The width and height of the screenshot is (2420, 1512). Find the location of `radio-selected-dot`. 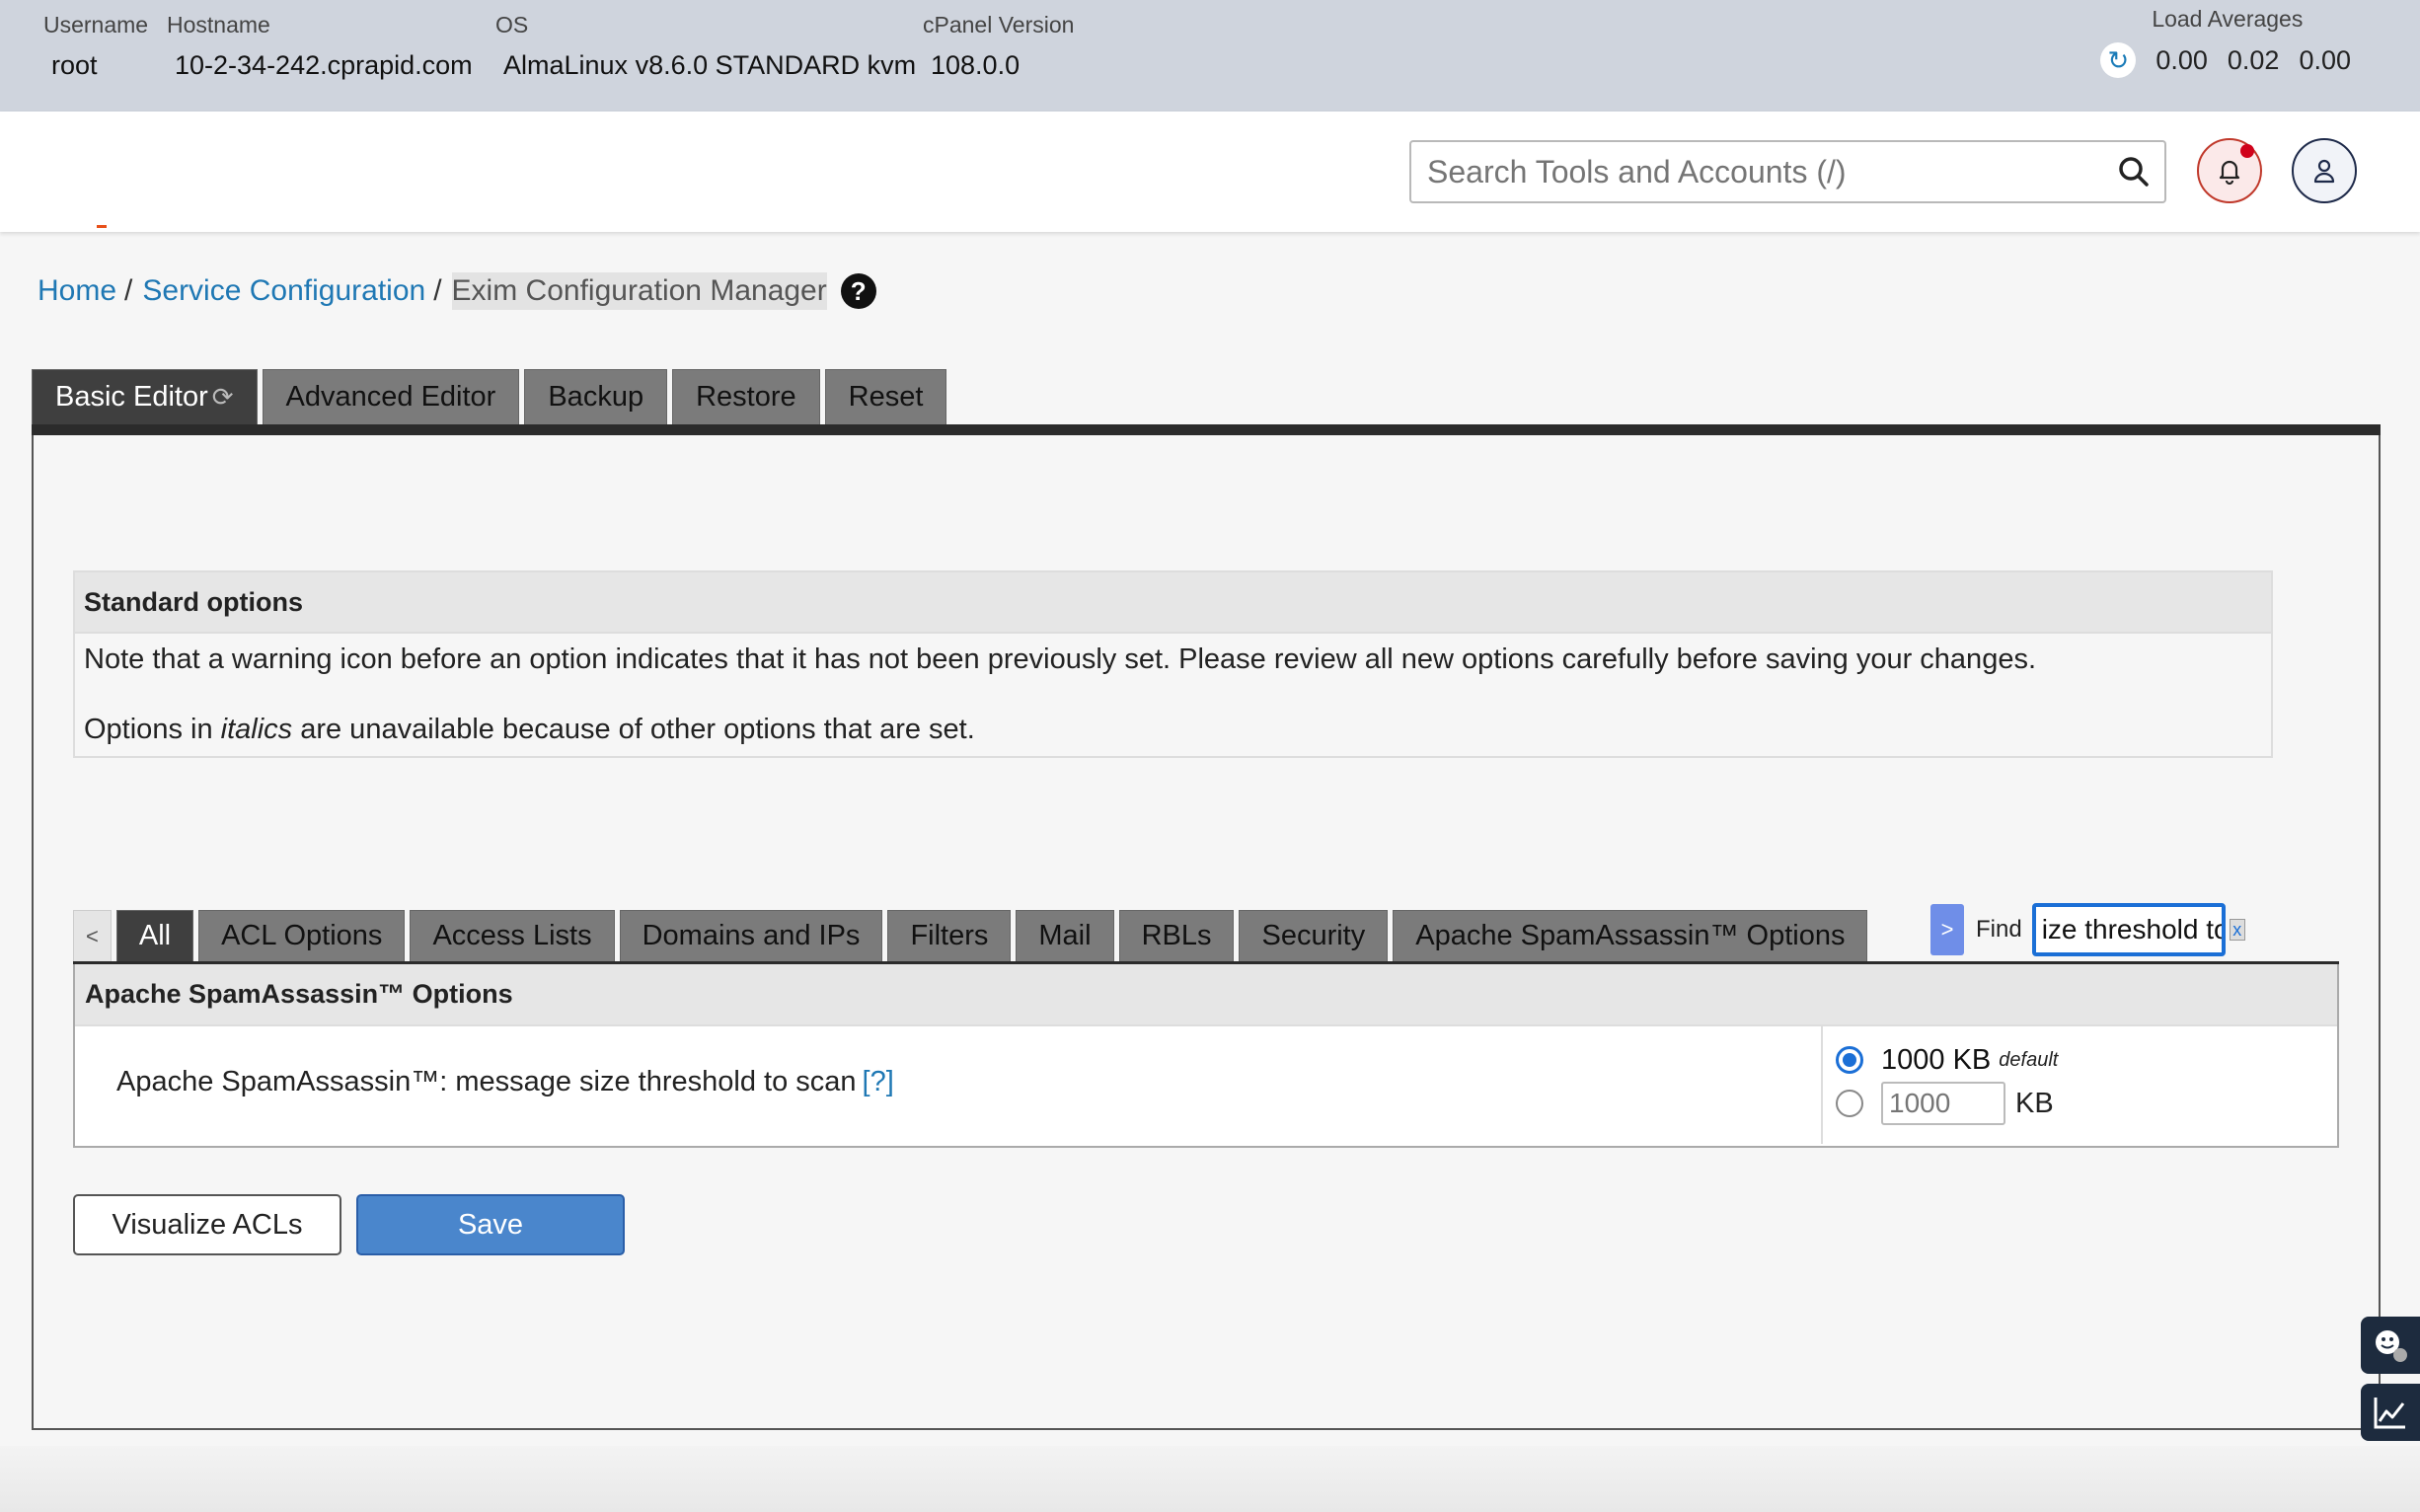

radio-selected-dot is located at coordinates (1849, 1060).